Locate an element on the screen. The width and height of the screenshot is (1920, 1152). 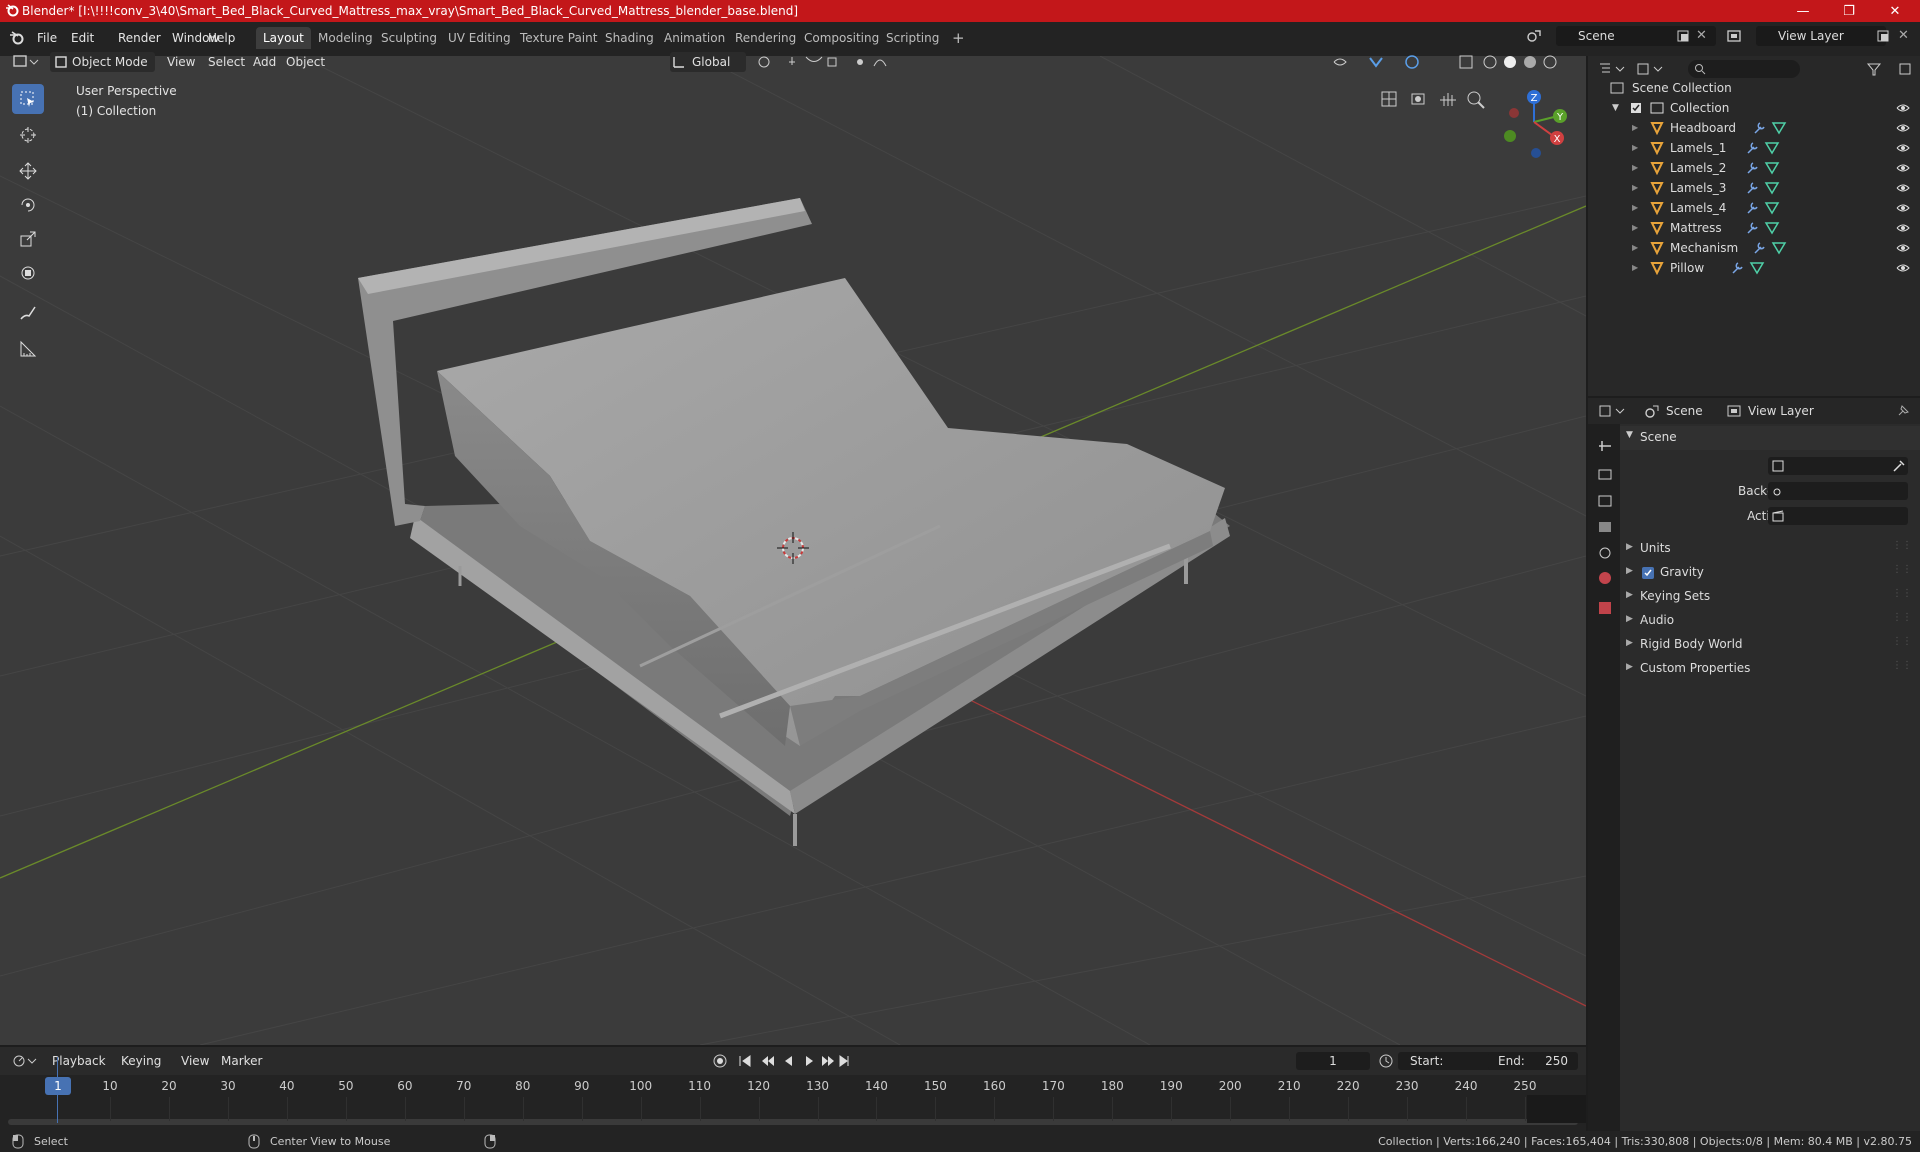
scale-tool is located at coordinates (28, 239).